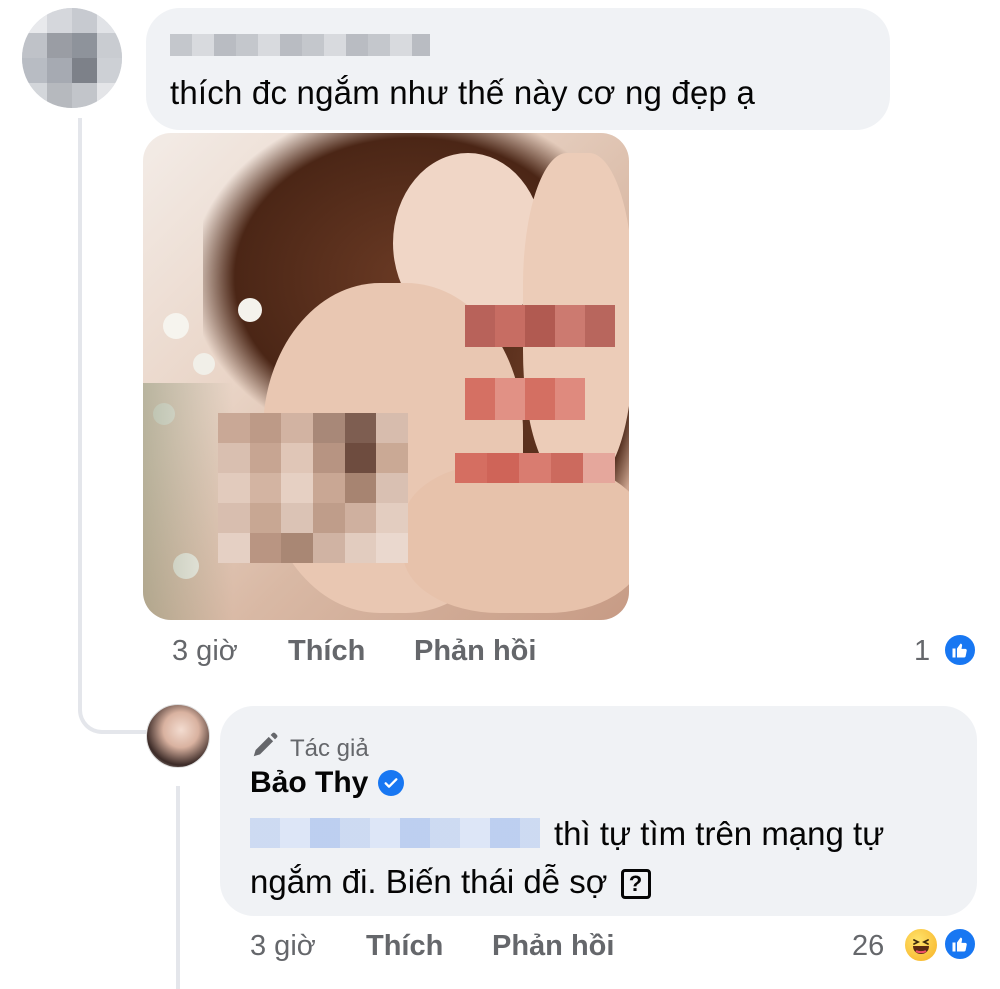 This screenshot has width=1000, height=989. What do you see at coordinates (404, 946) in the screenshot?
I see `reply-like-button: Thích` at bounding box center [404, 946].